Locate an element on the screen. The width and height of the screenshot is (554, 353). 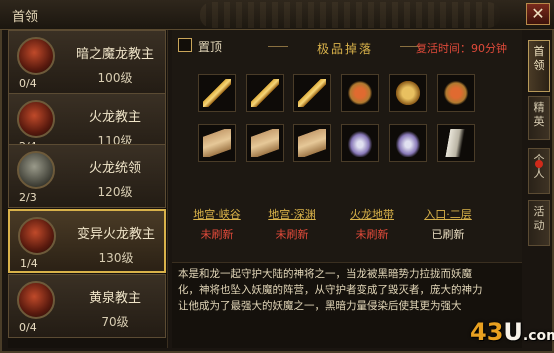
boss-name: 火龙教主 is located at coordinates (114, 117).